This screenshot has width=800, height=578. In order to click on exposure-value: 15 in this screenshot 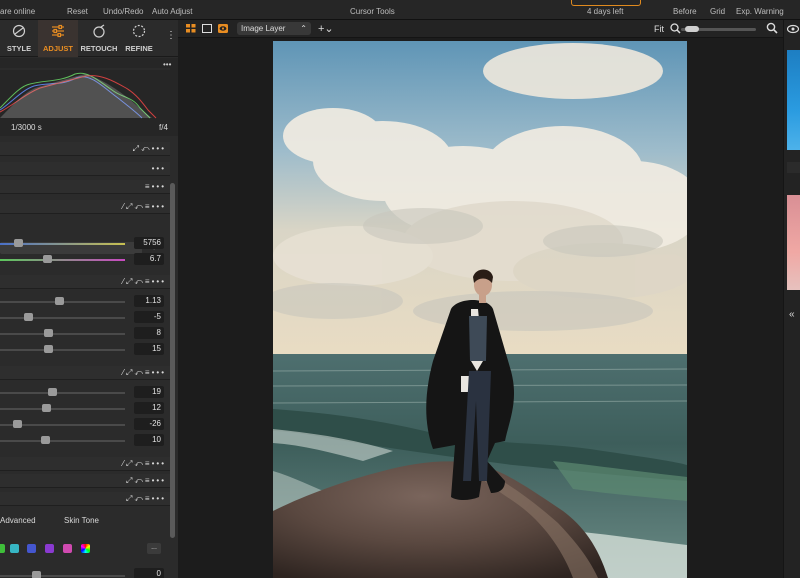, I will do `click(149, 349)`.